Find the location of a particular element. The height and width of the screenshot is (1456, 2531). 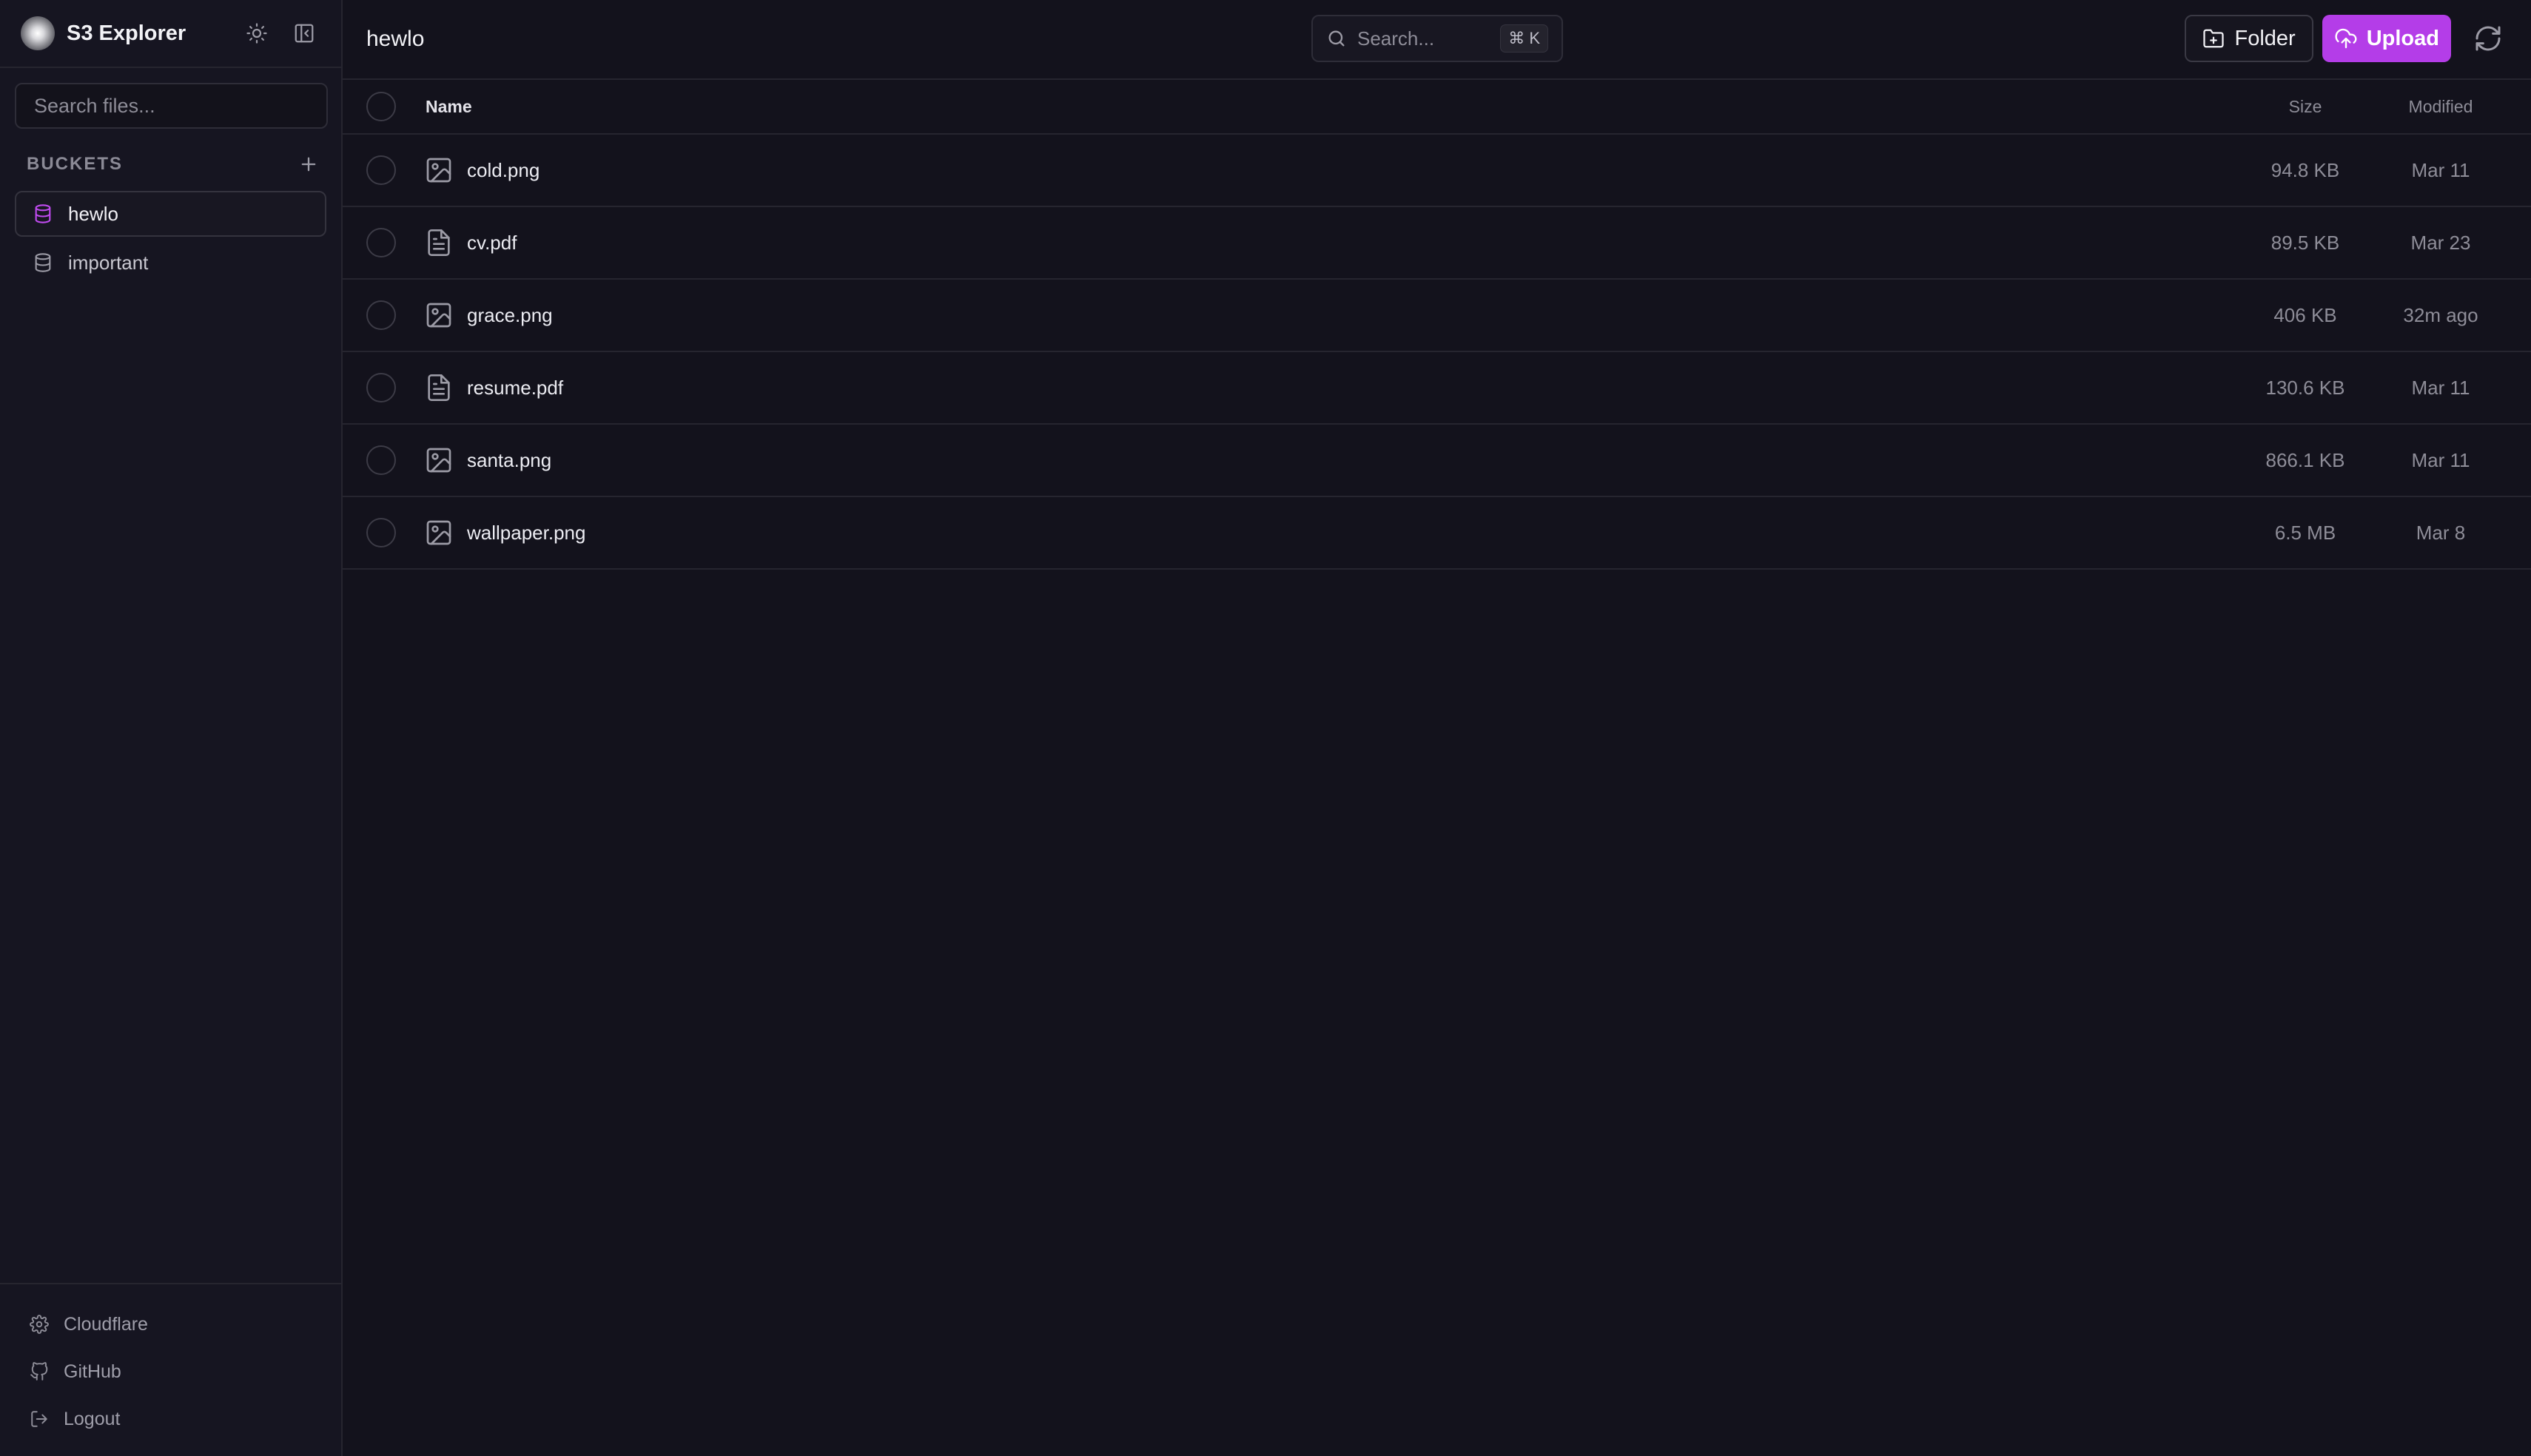

search-icon is located at coordinates (1337, 38).